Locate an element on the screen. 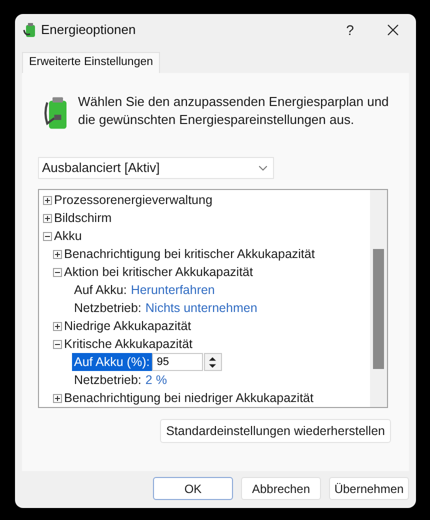  tree-item: Bildschirm is located at coordinates (83, 218).